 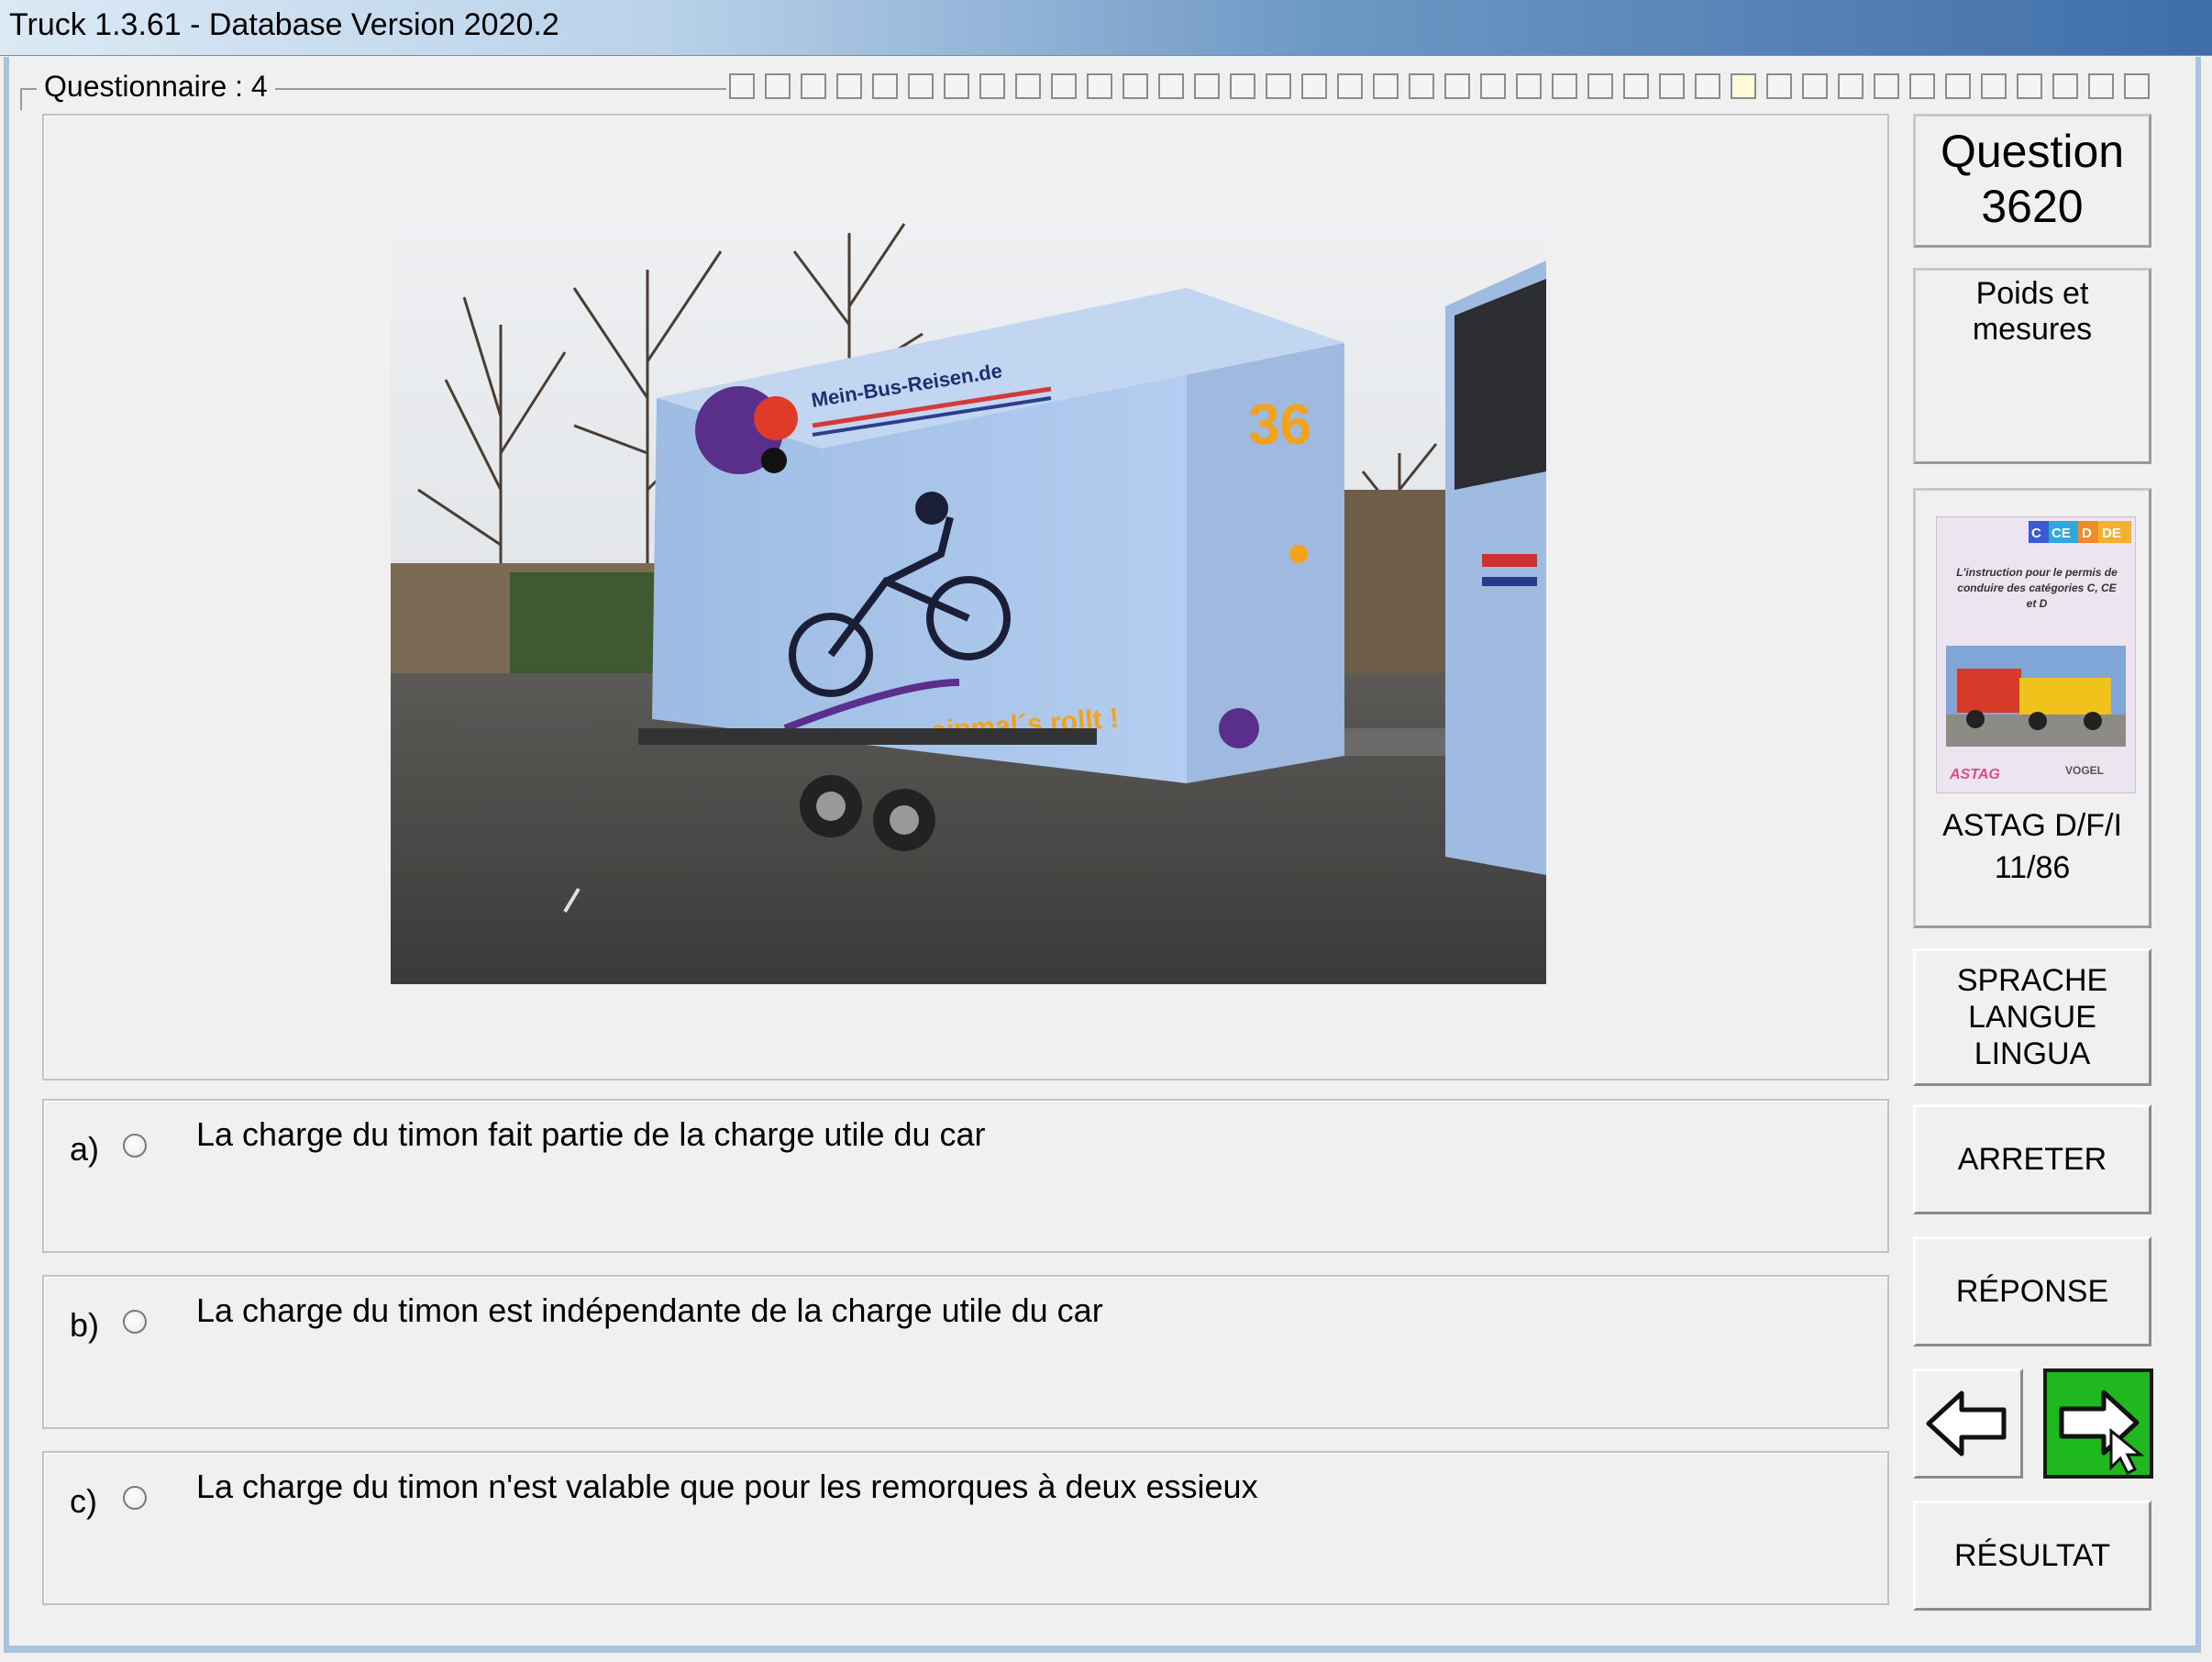 I want to click on trailer-number-text: 36, so click(x=1280, y=425).